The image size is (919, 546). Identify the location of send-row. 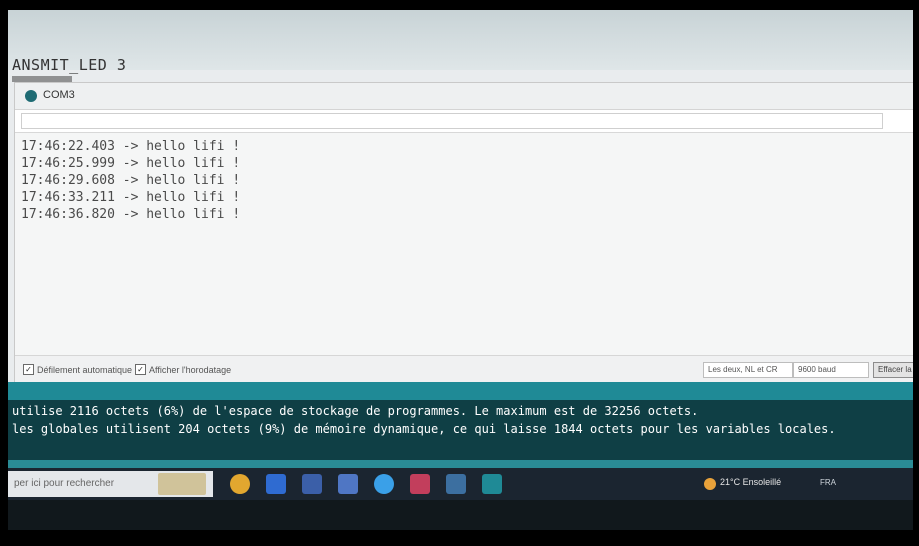
(464, 121).